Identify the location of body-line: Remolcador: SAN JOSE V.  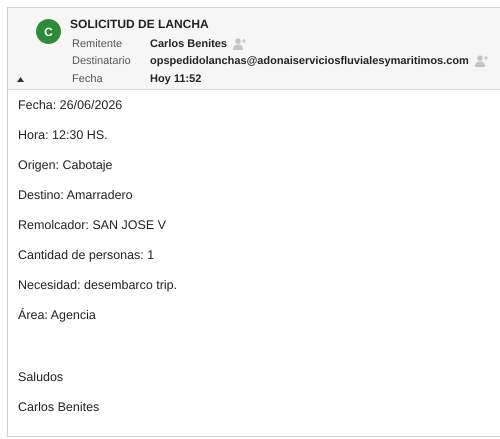
(92, 225).